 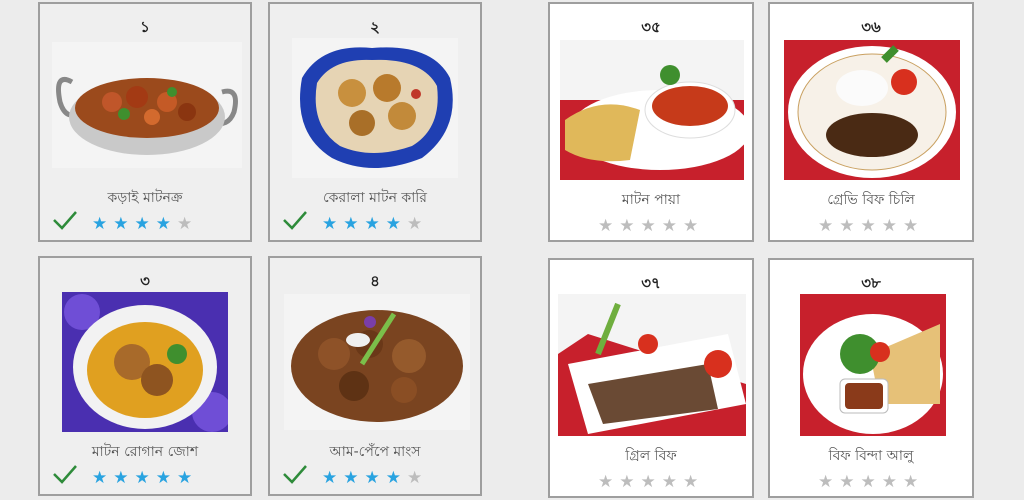 I want to click on recipe-number: ৪, so click(x=375, y=281).